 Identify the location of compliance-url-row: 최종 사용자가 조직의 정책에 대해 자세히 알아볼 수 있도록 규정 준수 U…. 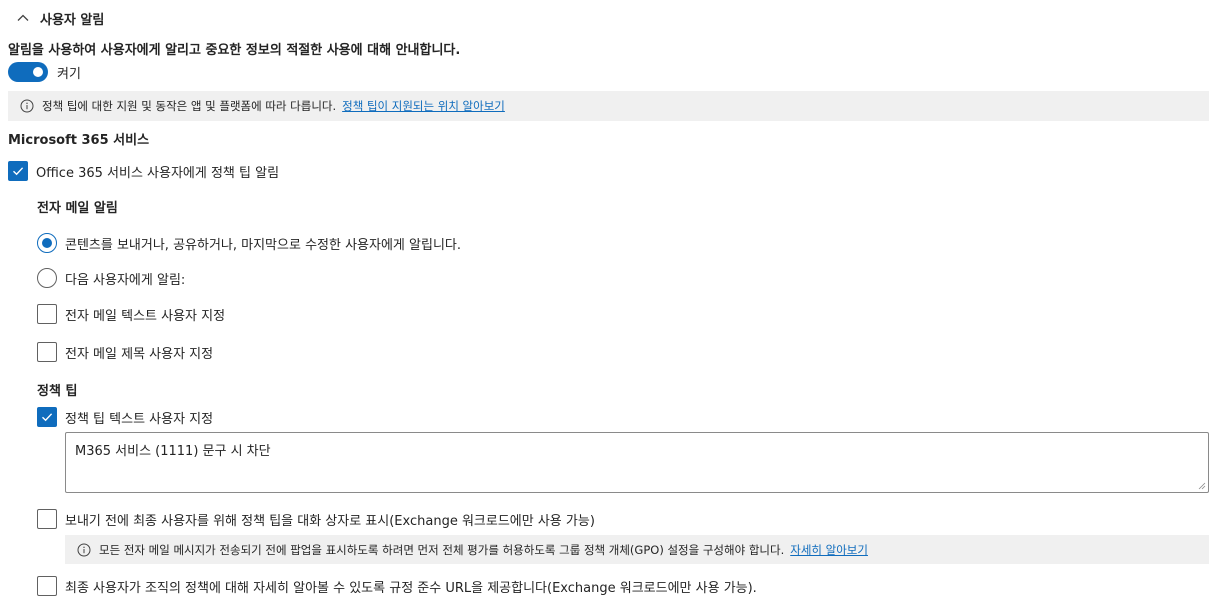
(397, 586).